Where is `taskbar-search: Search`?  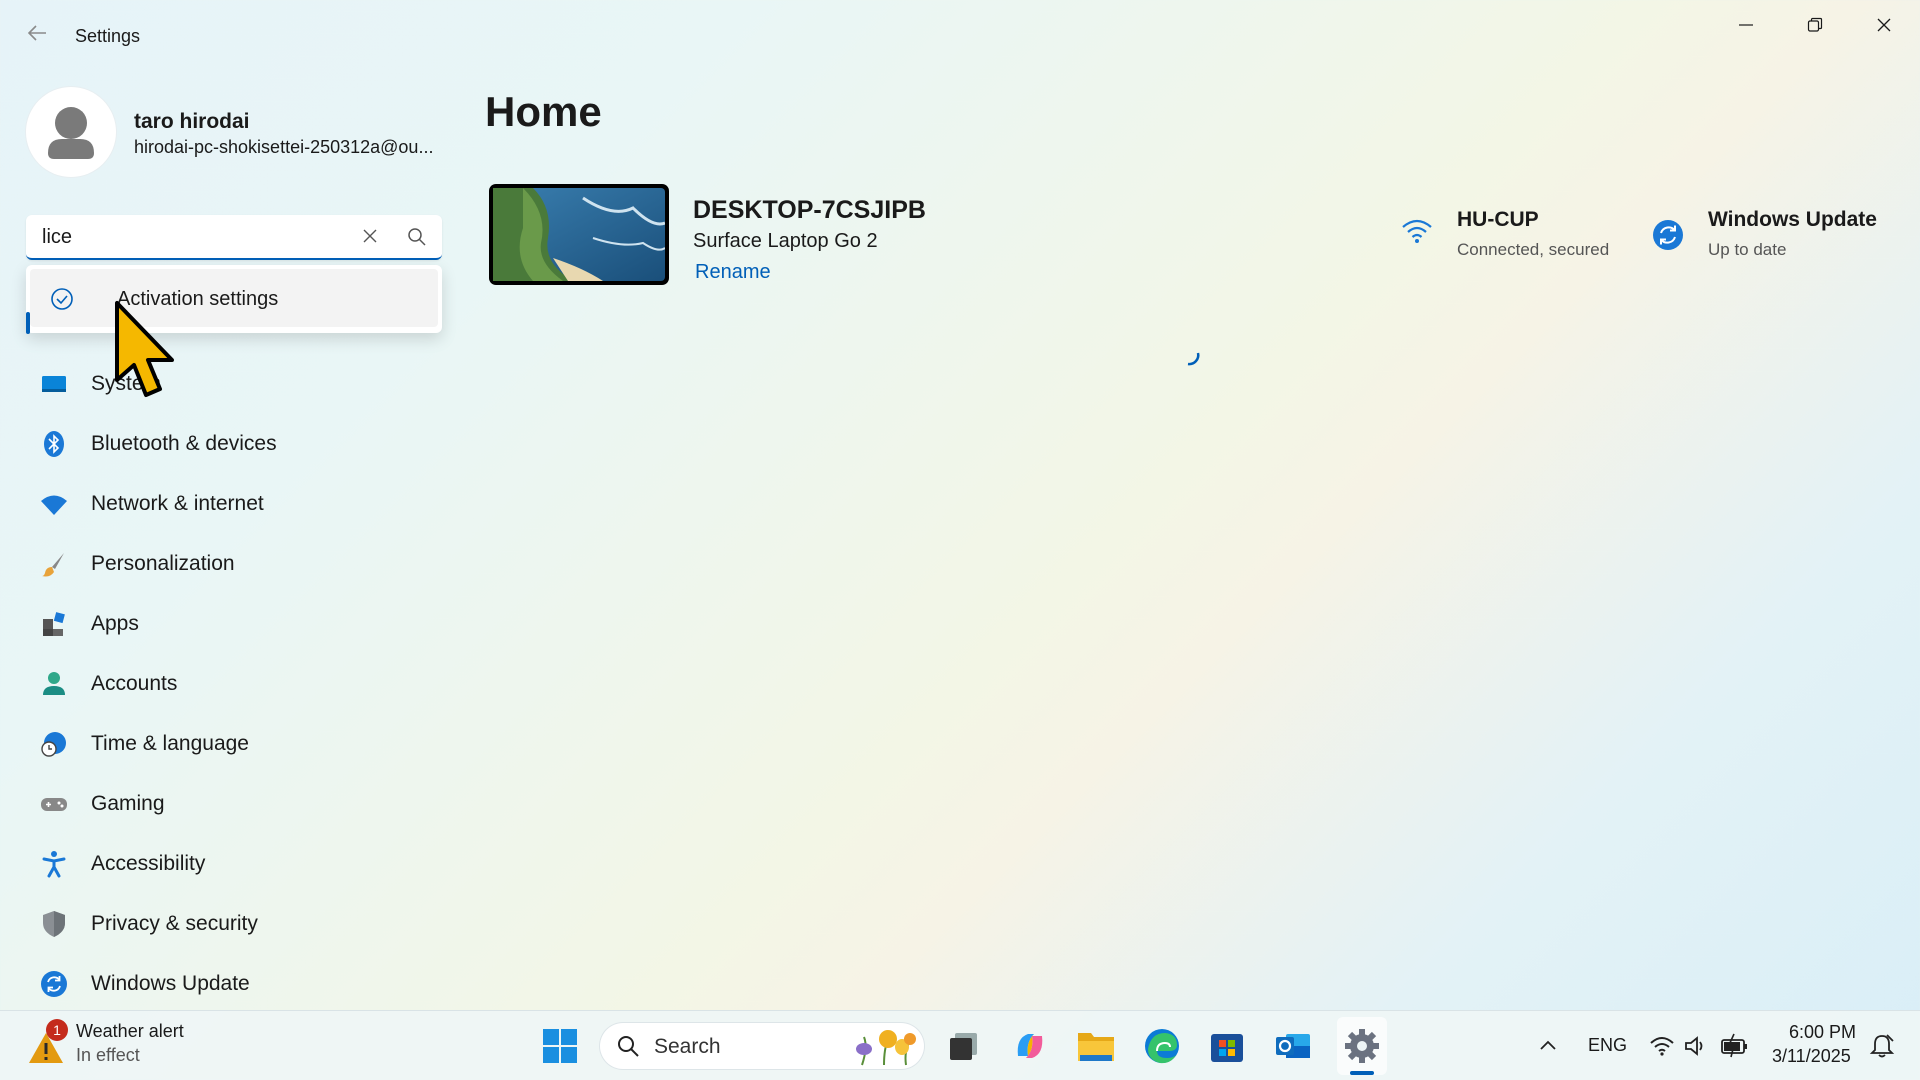
taskbar-search: Search is located at coordinates (762, 1046).